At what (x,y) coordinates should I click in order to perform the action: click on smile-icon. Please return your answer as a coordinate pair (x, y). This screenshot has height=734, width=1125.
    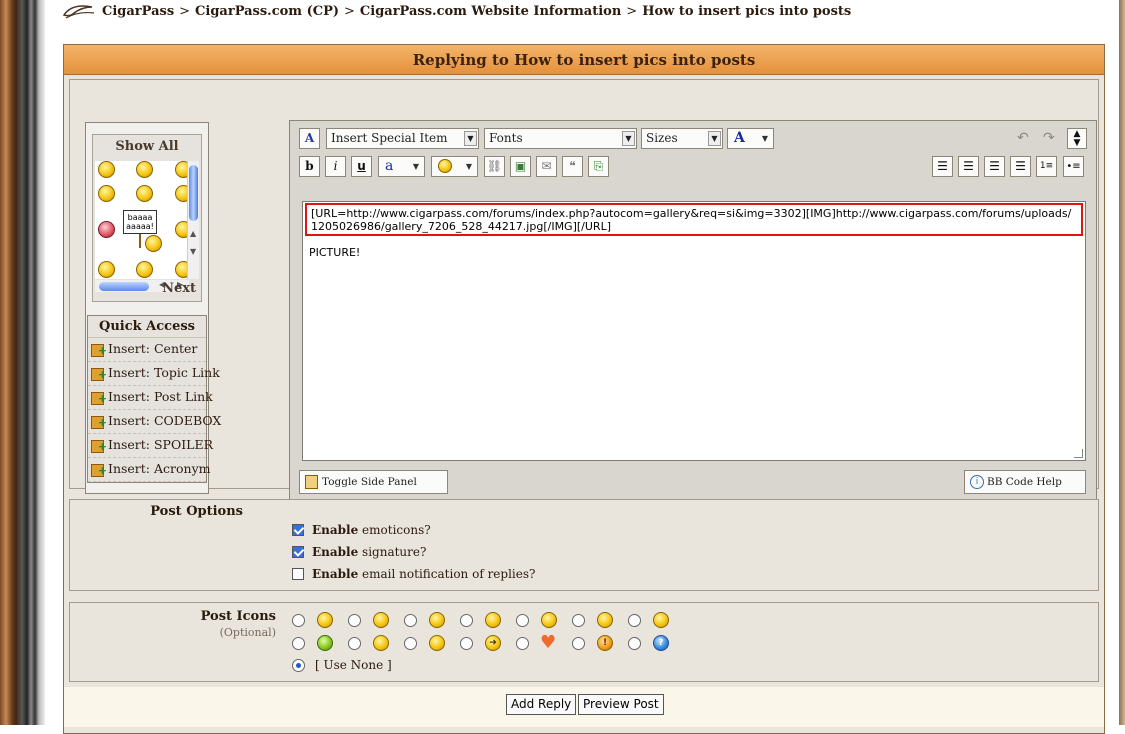
    Looking at the image, I should click on (325, 620).